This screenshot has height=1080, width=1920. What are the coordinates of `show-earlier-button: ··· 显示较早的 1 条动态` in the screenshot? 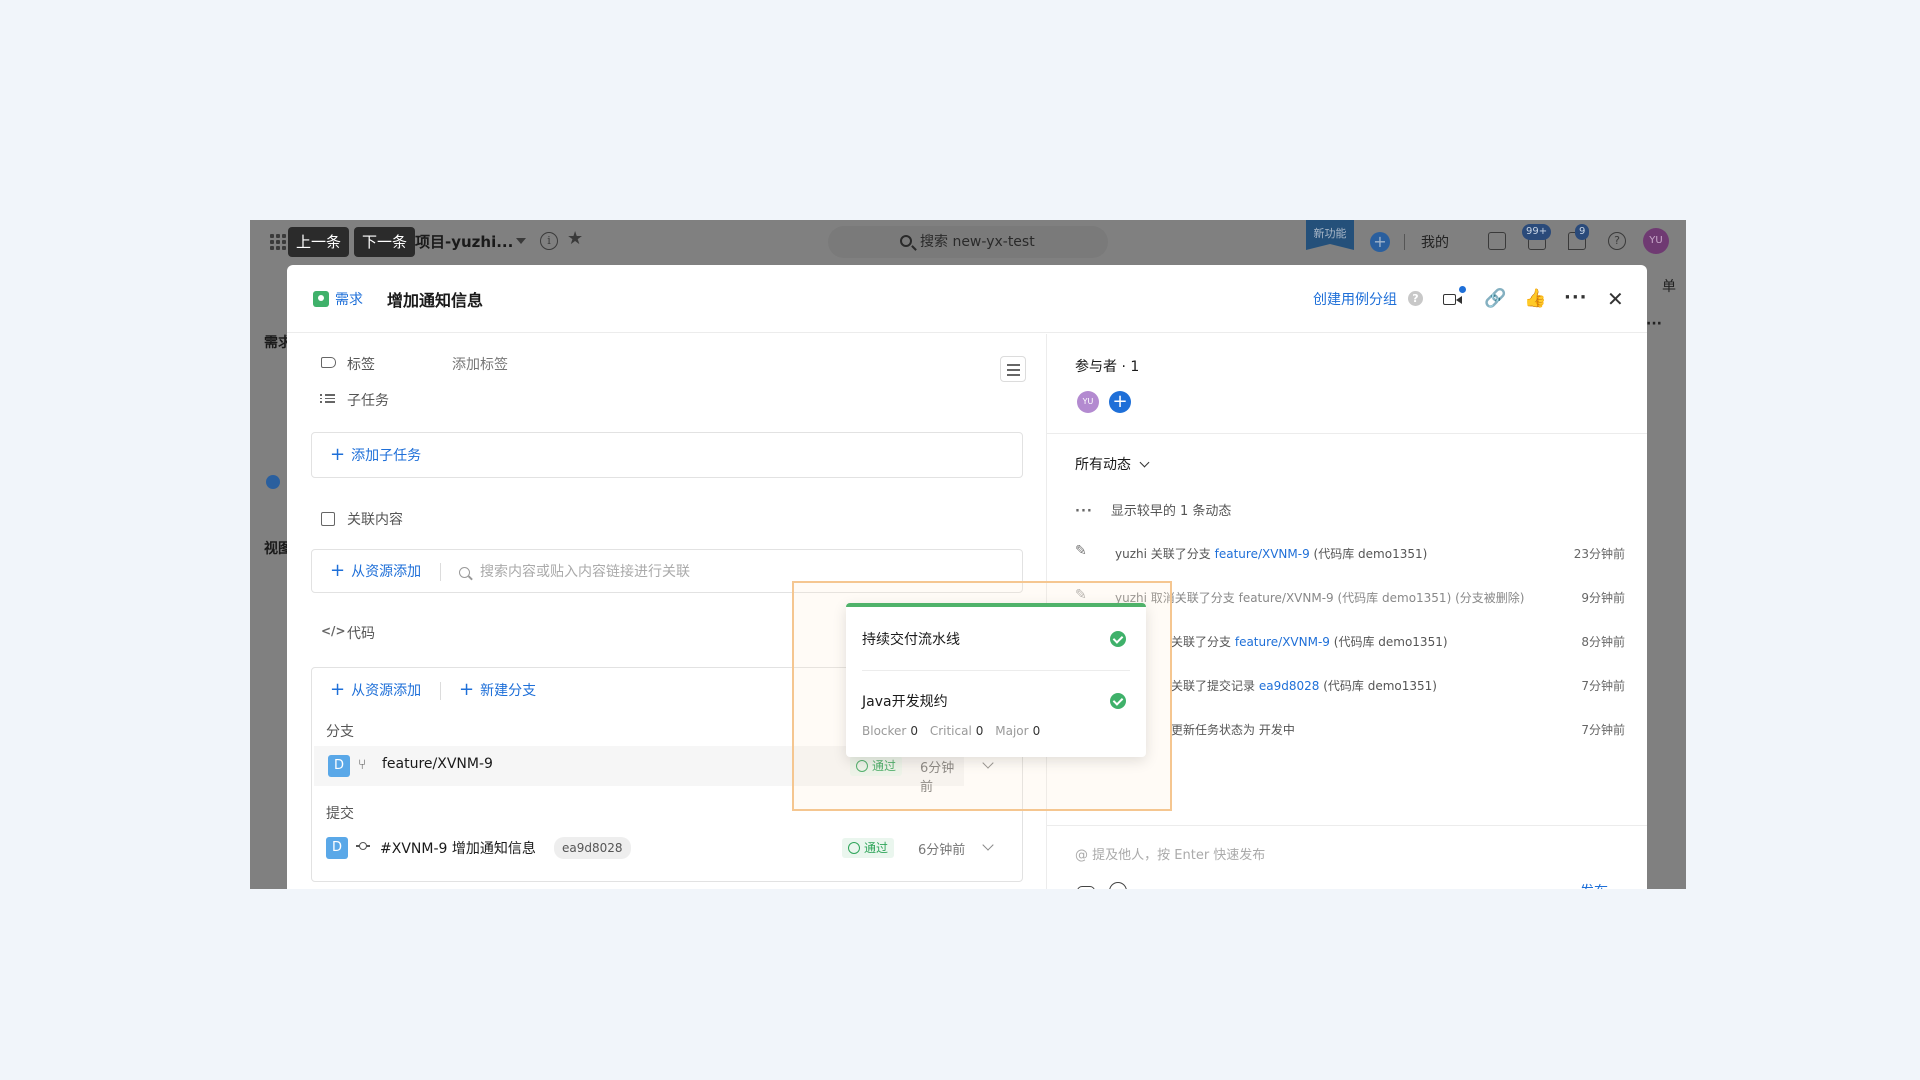 It's located at (1153, 509).